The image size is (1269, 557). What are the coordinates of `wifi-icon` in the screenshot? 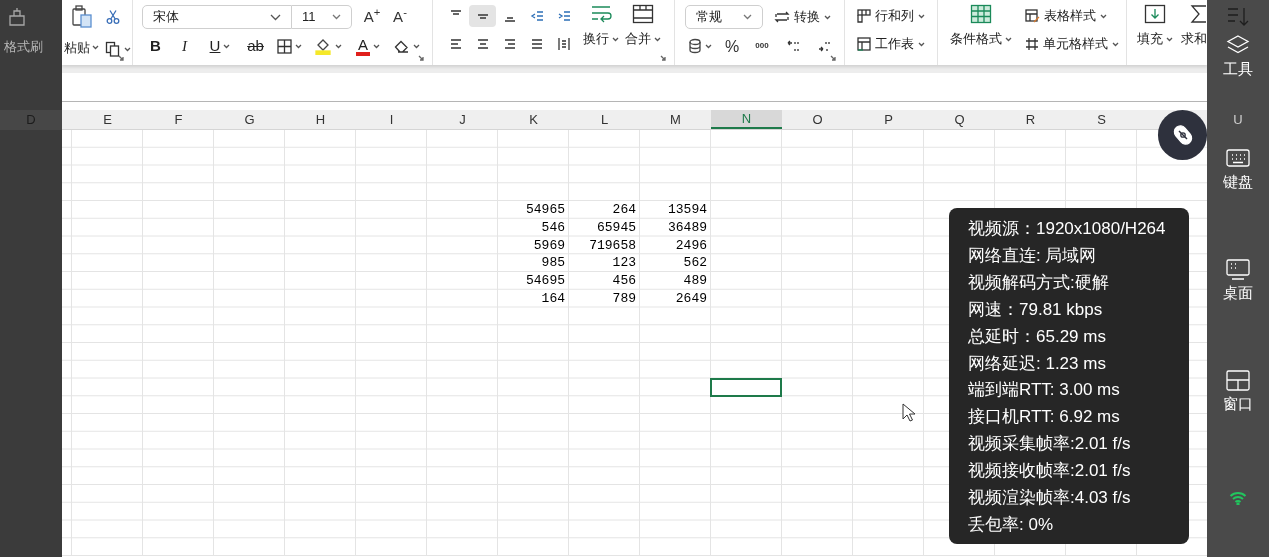 It's located at (1238, 498).